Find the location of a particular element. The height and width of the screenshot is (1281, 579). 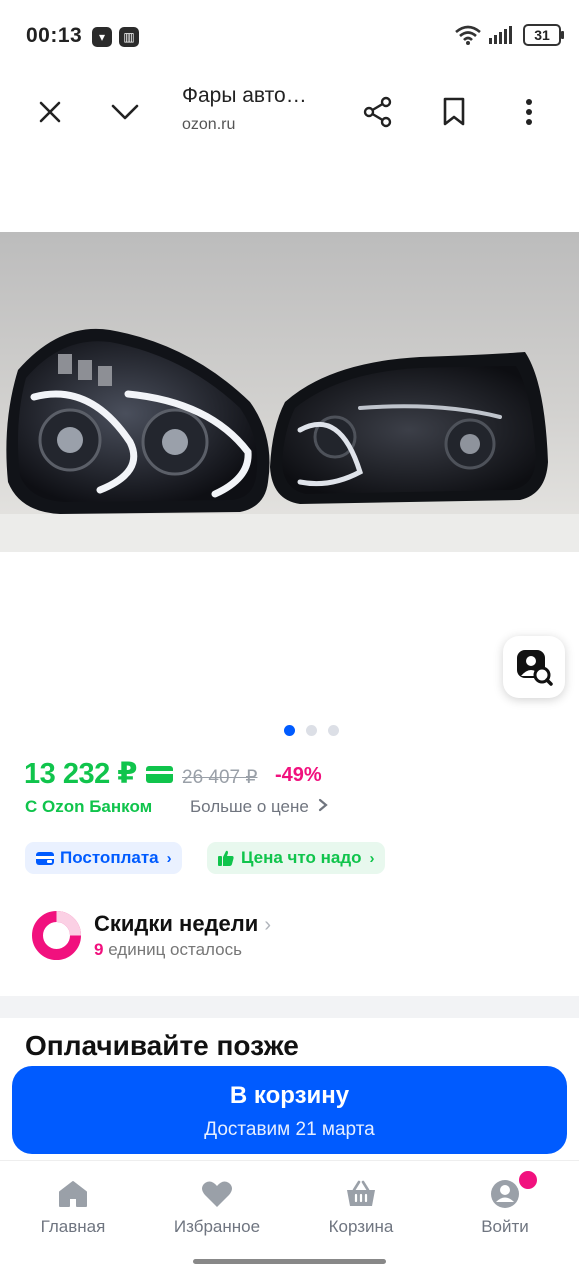

basket-icon is located at coordinates (361, 1193).